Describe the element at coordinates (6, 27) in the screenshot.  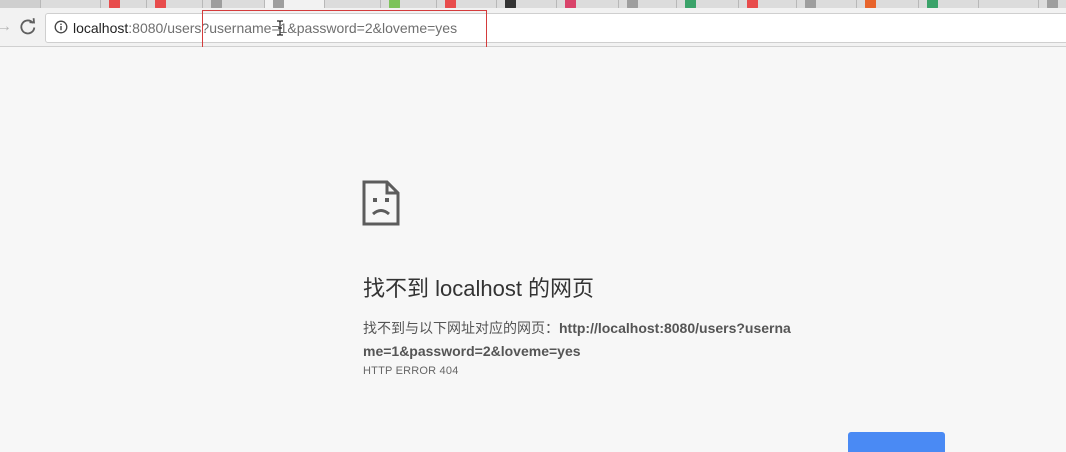
I see `forward-arrow-icon: →` at that location.